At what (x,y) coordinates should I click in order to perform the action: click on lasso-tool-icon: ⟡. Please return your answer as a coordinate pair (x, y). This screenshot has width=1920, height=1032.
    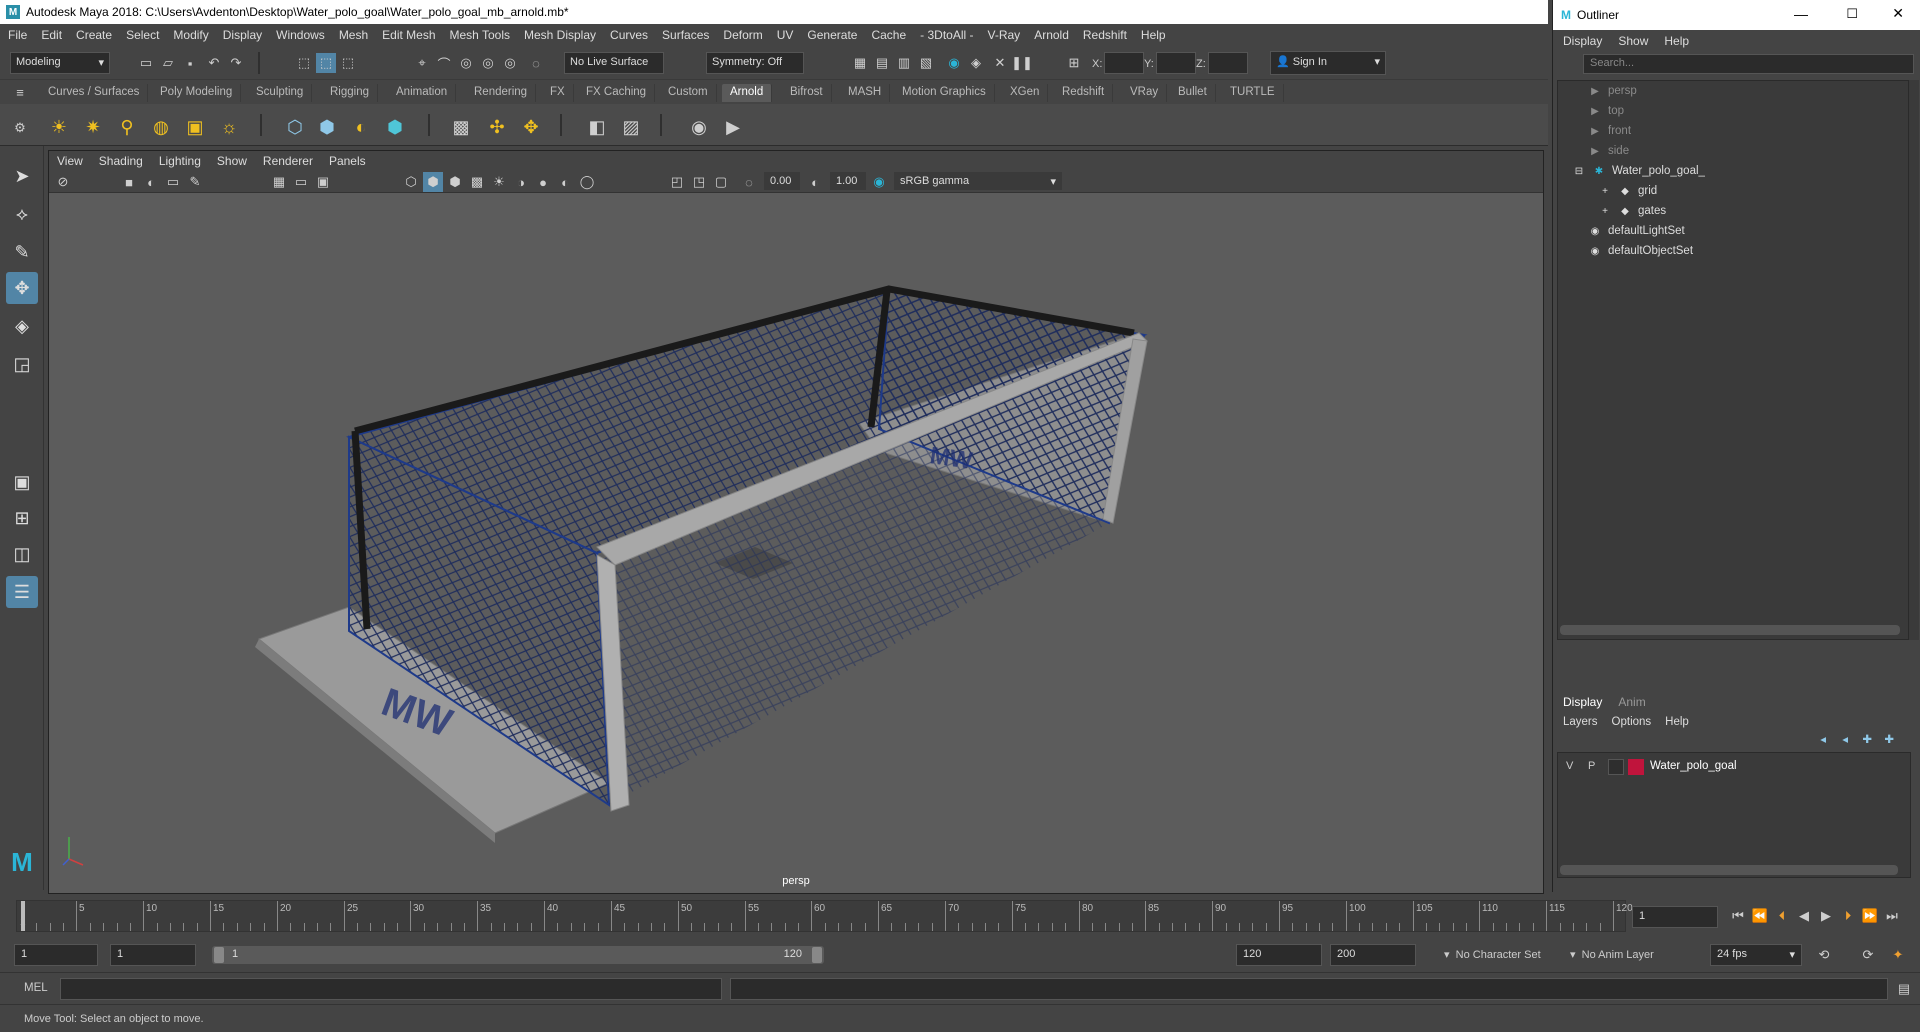
    Looking at the image, I should click on (22, 214).